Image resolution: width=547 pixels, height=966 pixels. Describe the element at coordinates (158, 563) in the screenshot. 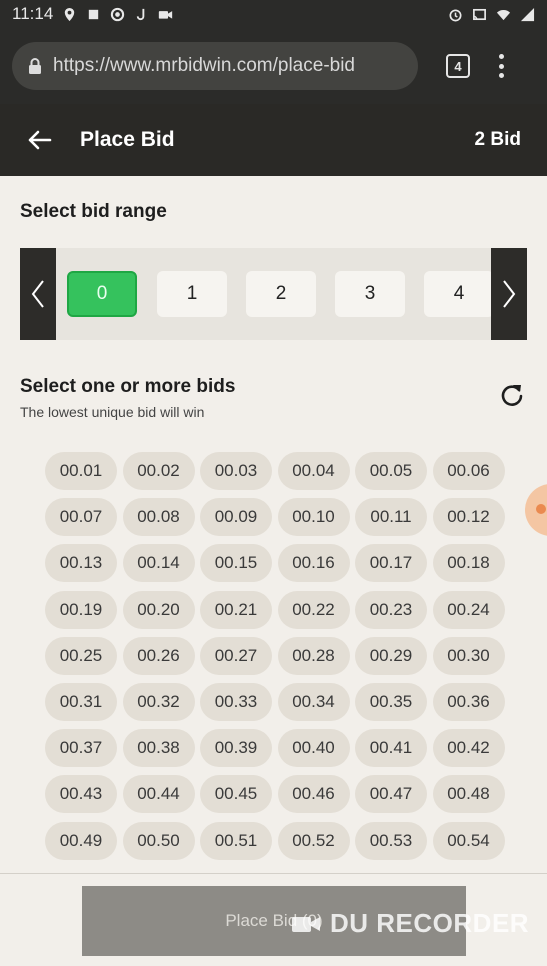

I see `bid-chip: 00.14` at that location.